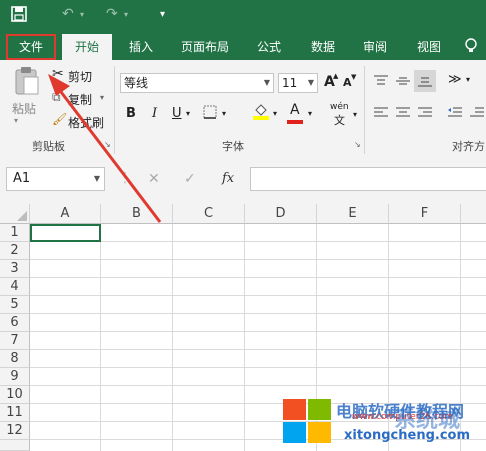 This screenshot has height=451, width=486. Describe the element at coordinates (307, 422) in the screenshot. I see `windows-logo-icon` at that location.